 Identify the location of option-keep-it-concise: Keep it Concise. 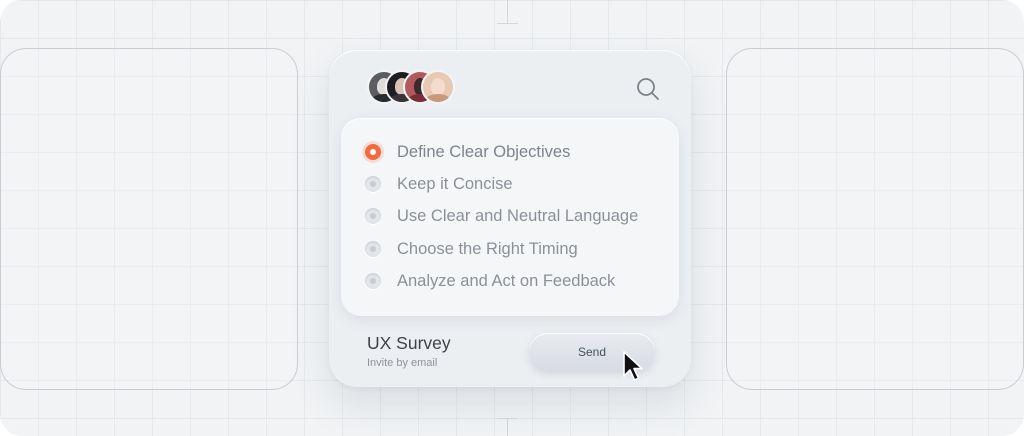
(515, 184).